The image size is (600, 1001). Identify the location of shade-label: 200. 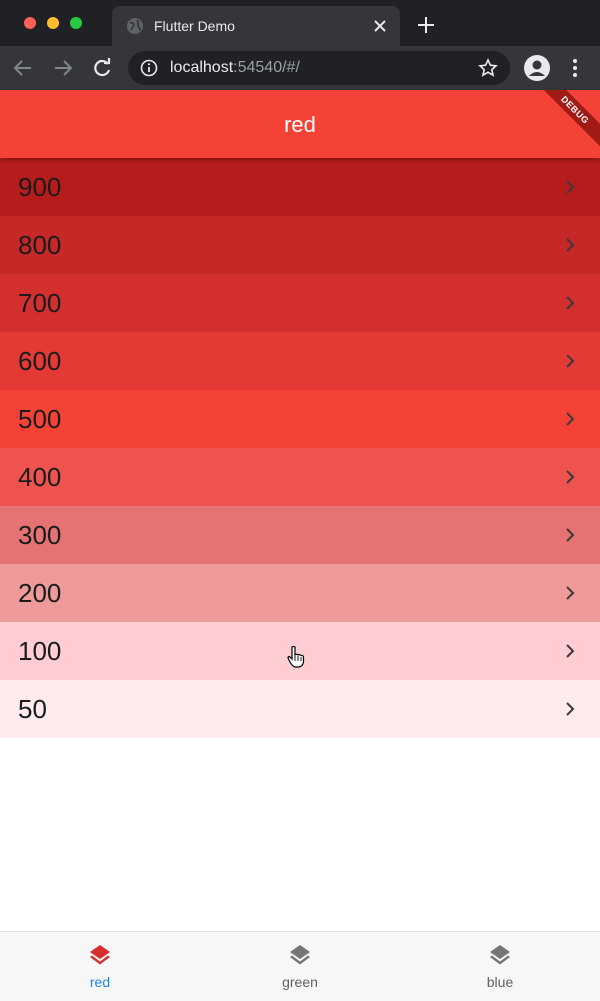
(40, 593).